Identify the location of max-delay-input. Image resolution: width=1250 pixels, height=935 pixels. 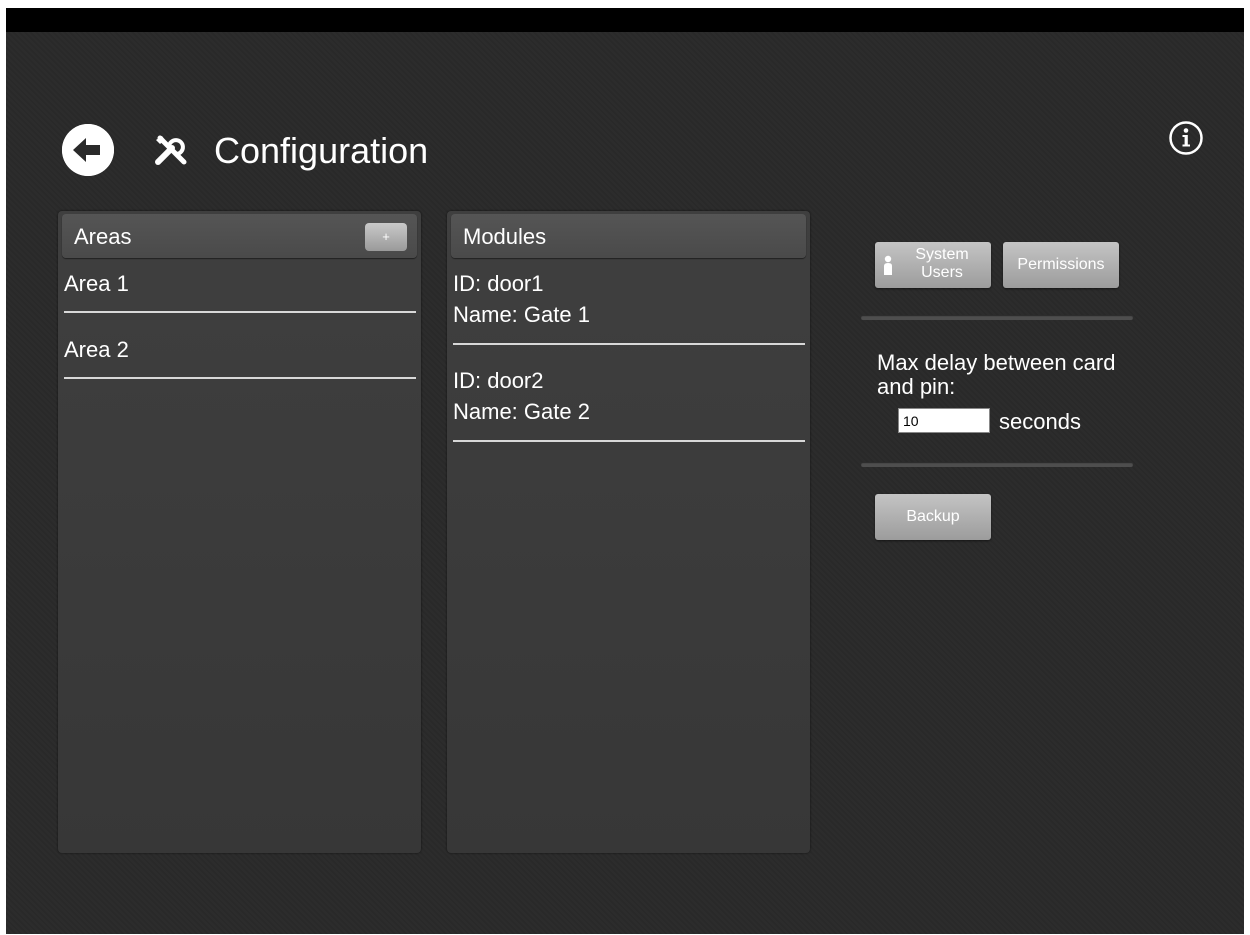
(944, 420).